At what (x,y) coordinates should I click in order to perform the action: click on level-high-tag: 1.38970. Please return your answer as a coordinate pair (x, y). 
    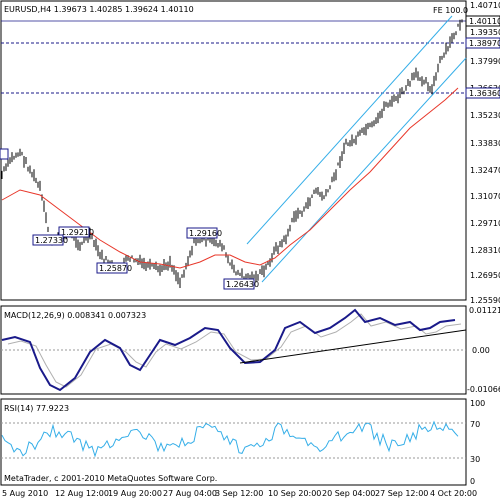
    Looking at the image, I should click on (482, 43).